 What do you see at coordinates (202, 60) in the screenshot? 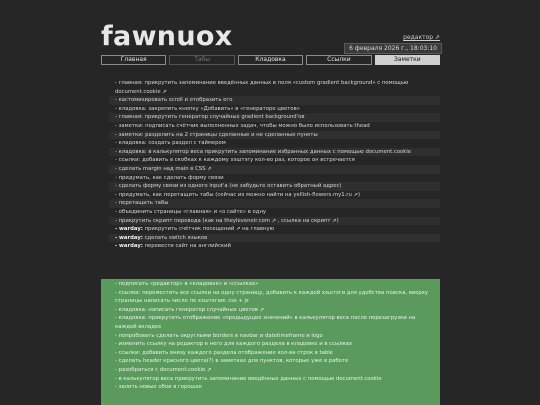
I see `tab-tabs: Табы` at bounding box center [202, 60].